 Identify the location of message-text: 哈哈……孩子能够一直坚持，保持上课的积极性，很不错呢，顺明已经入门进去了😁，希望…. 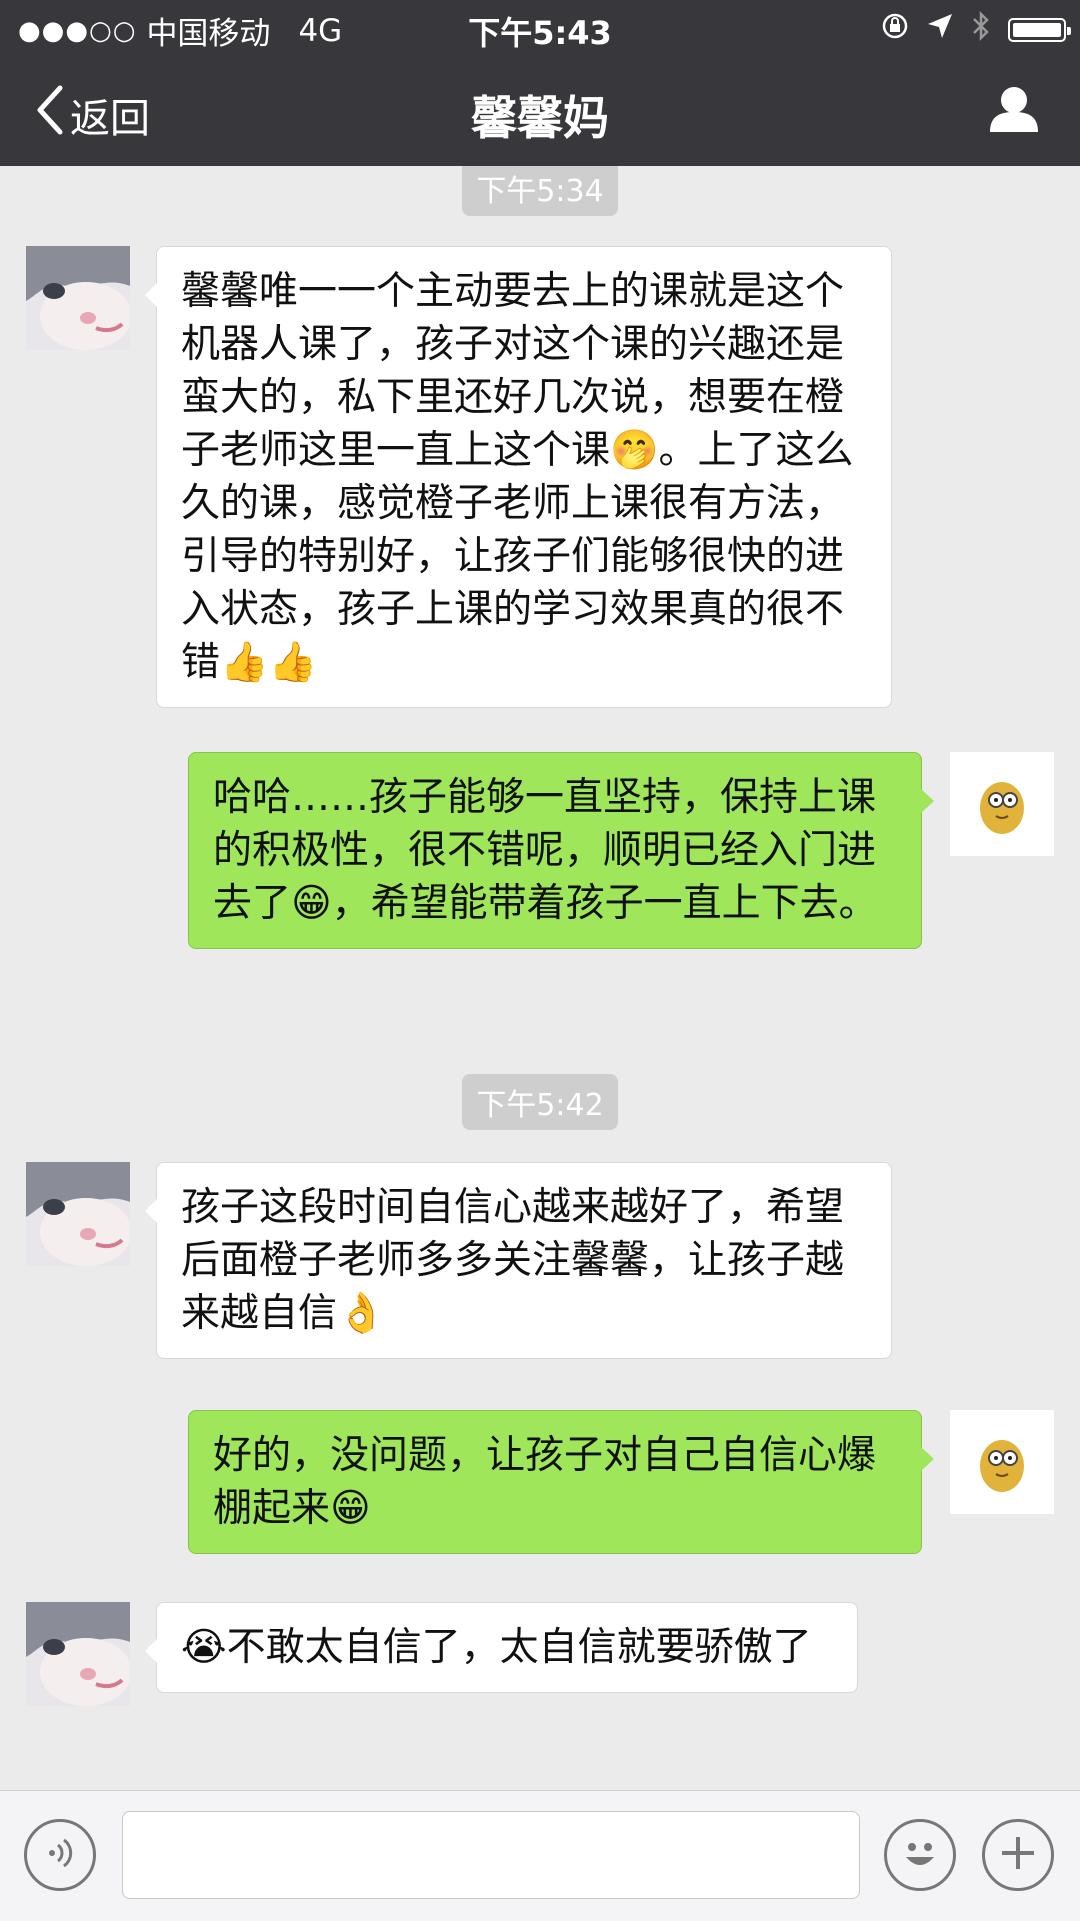
(545, 850).